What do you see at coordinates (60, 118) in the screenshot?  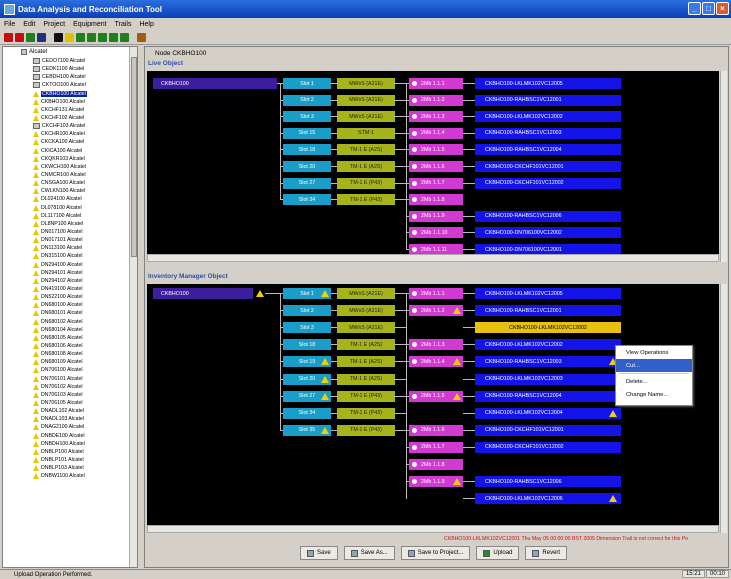 I see `tree-node-item: CKCHF102 Alcatel` at bounding box center [60, 118].